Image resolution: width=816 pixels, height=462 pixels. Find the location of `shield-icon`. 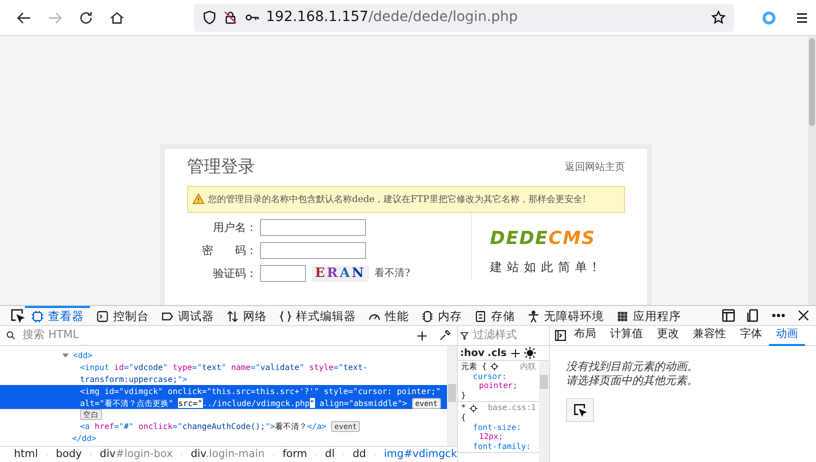

shield-icon is located at coordinates (209, 17).